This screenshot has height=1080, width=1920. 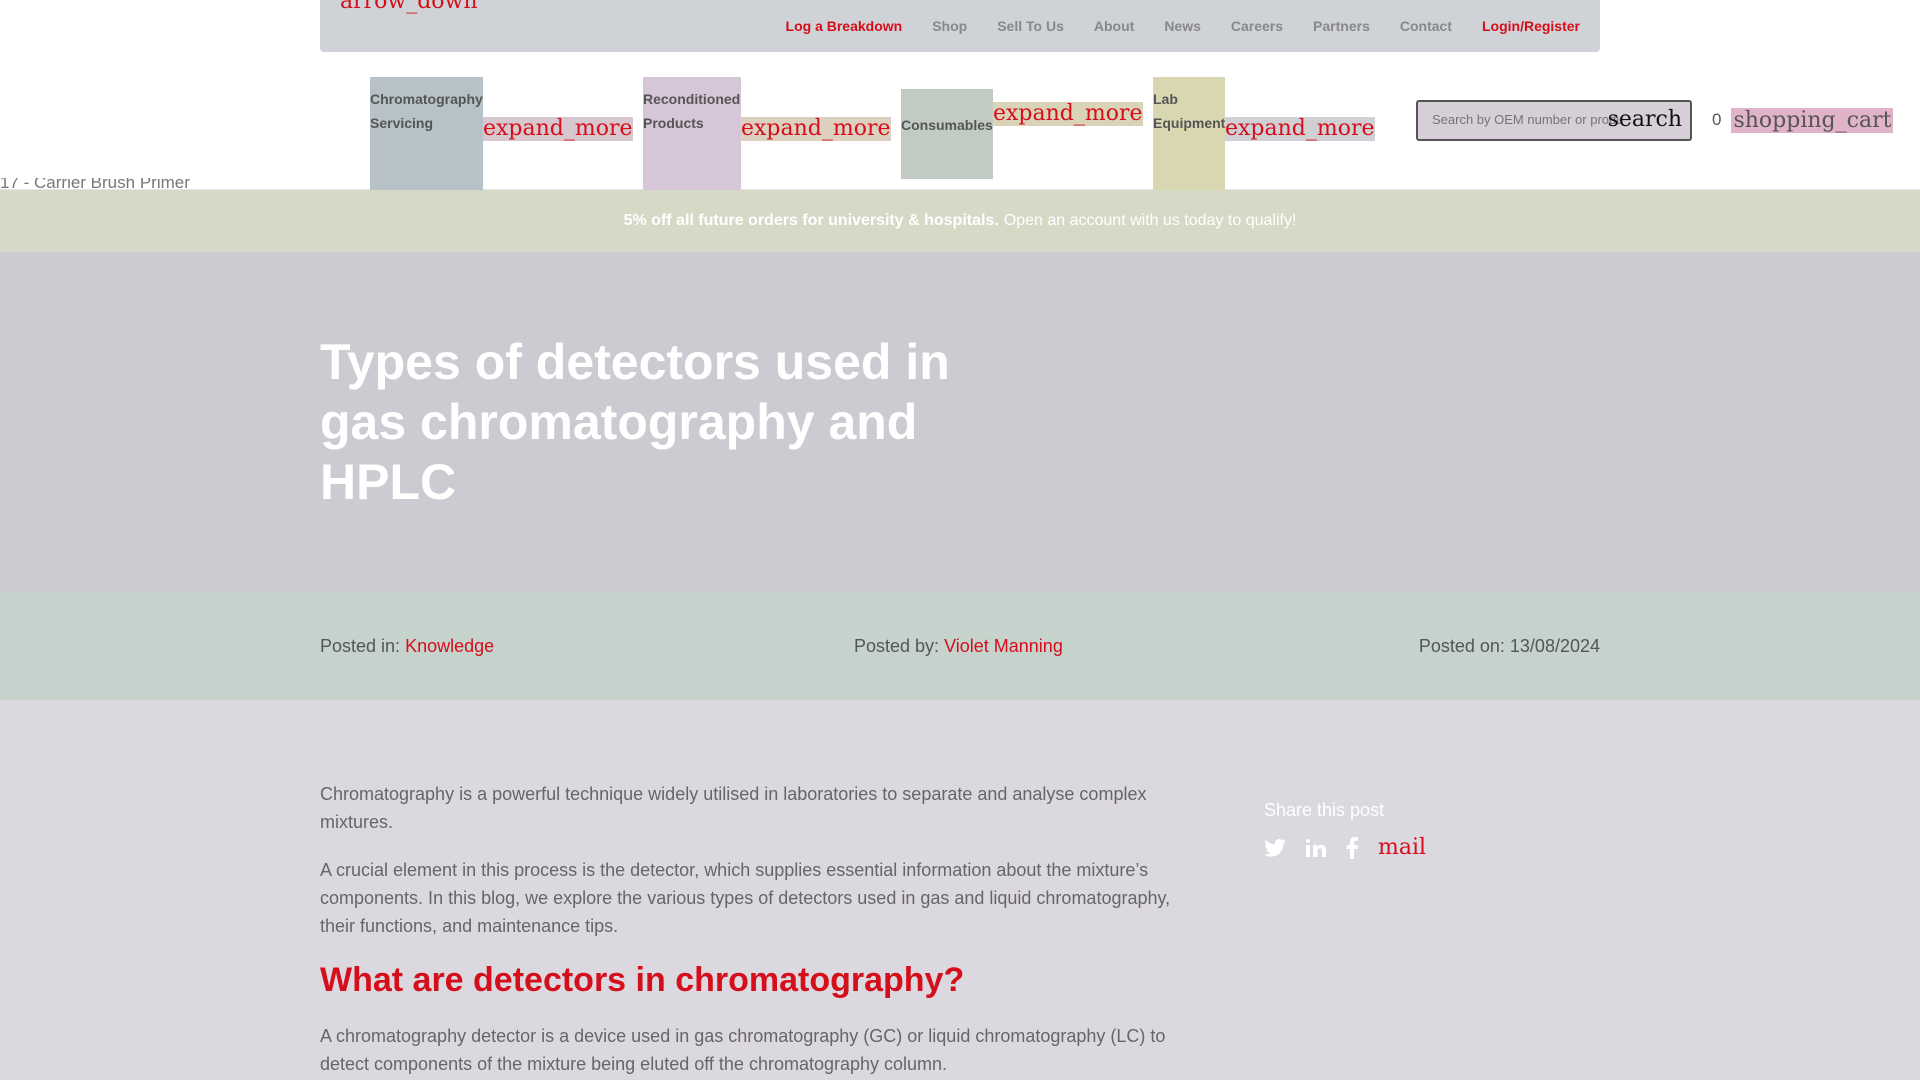 I want to click on arrow-down-icon: arrow_down, so click(x=409, y=7).